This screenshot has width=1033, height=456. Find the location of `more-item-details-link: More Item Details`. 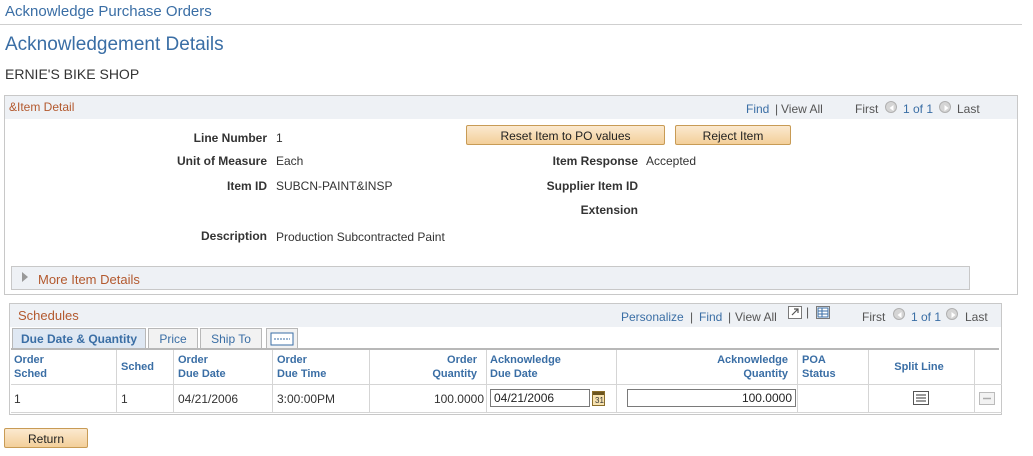

more-item-details-link: More Item Details is located at coordinates (89, 279).